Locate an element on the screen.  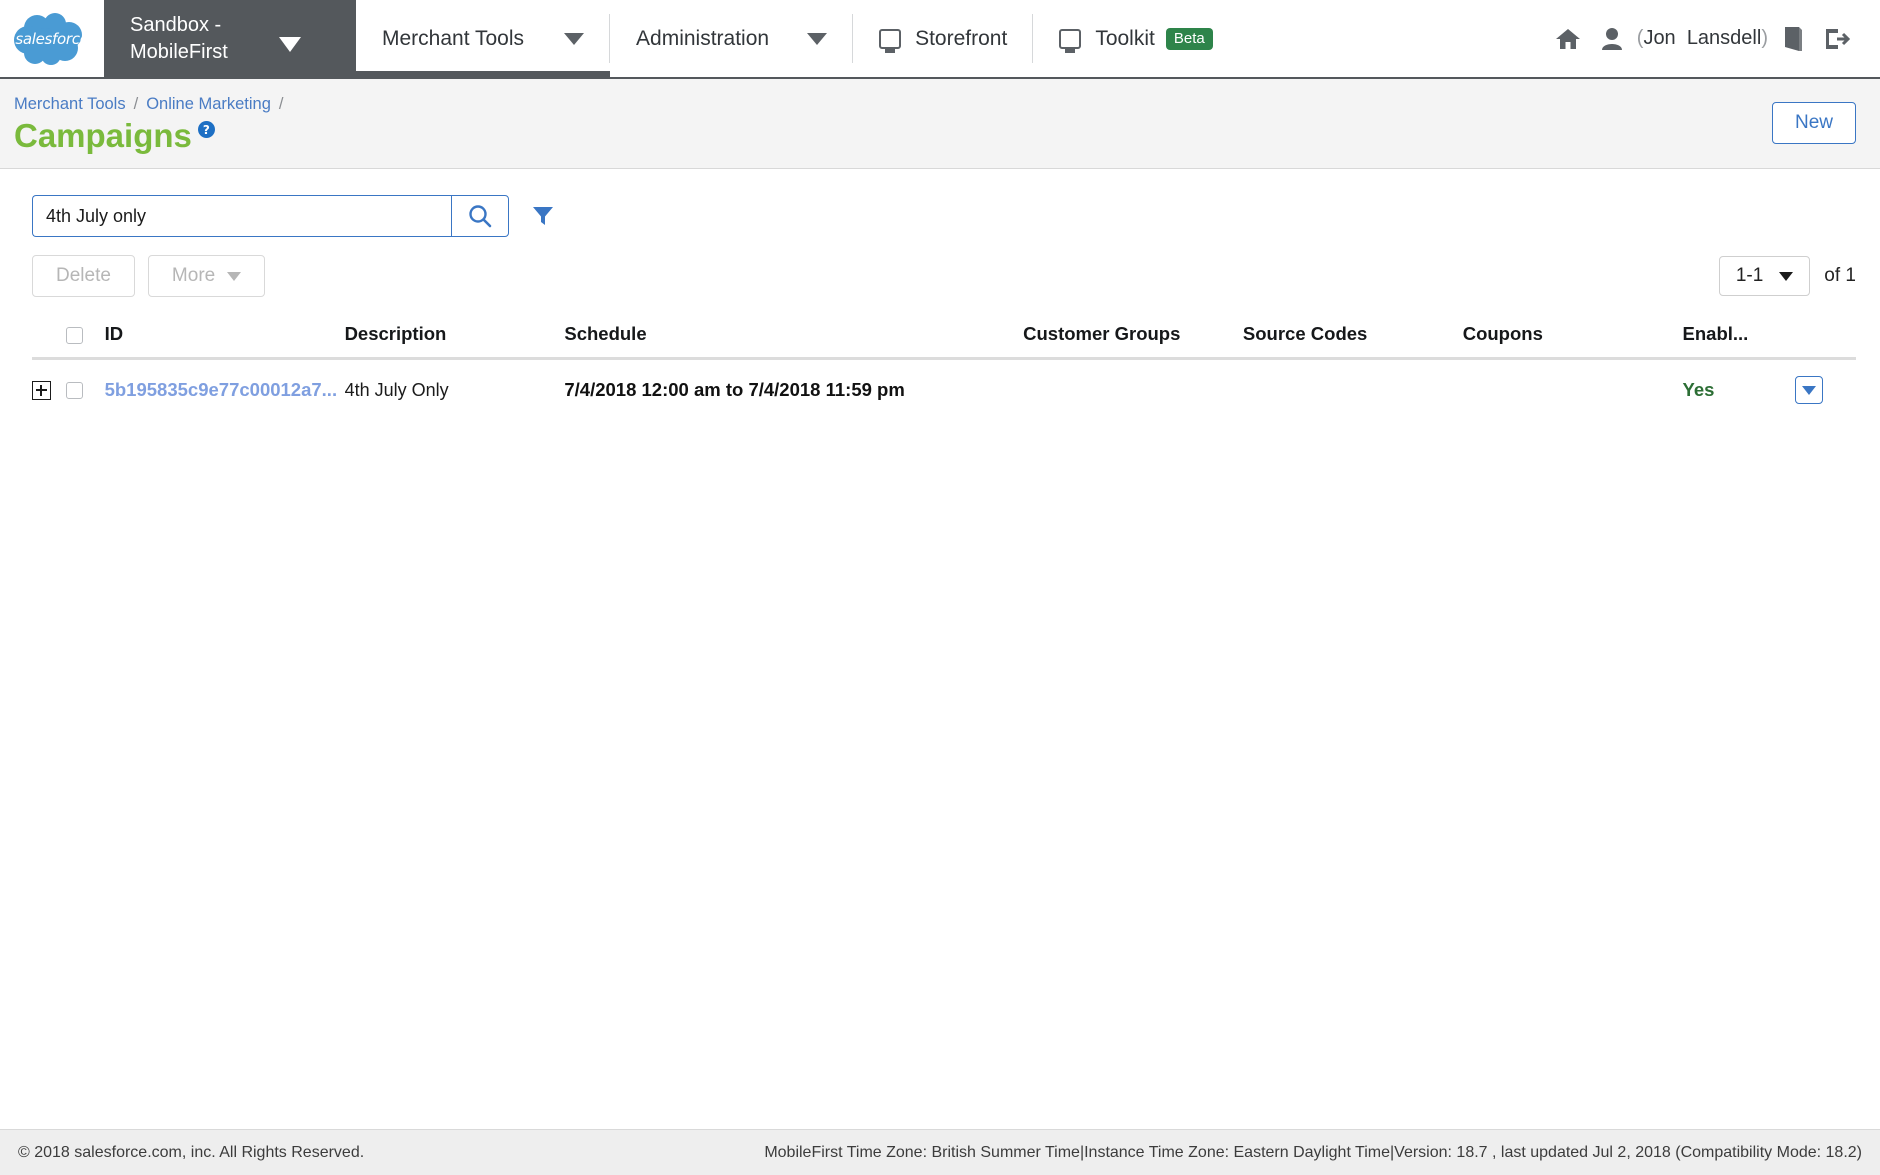
breadcrumb: Merchant Tools / Online Marketing / is located at coordinates (149, 104).